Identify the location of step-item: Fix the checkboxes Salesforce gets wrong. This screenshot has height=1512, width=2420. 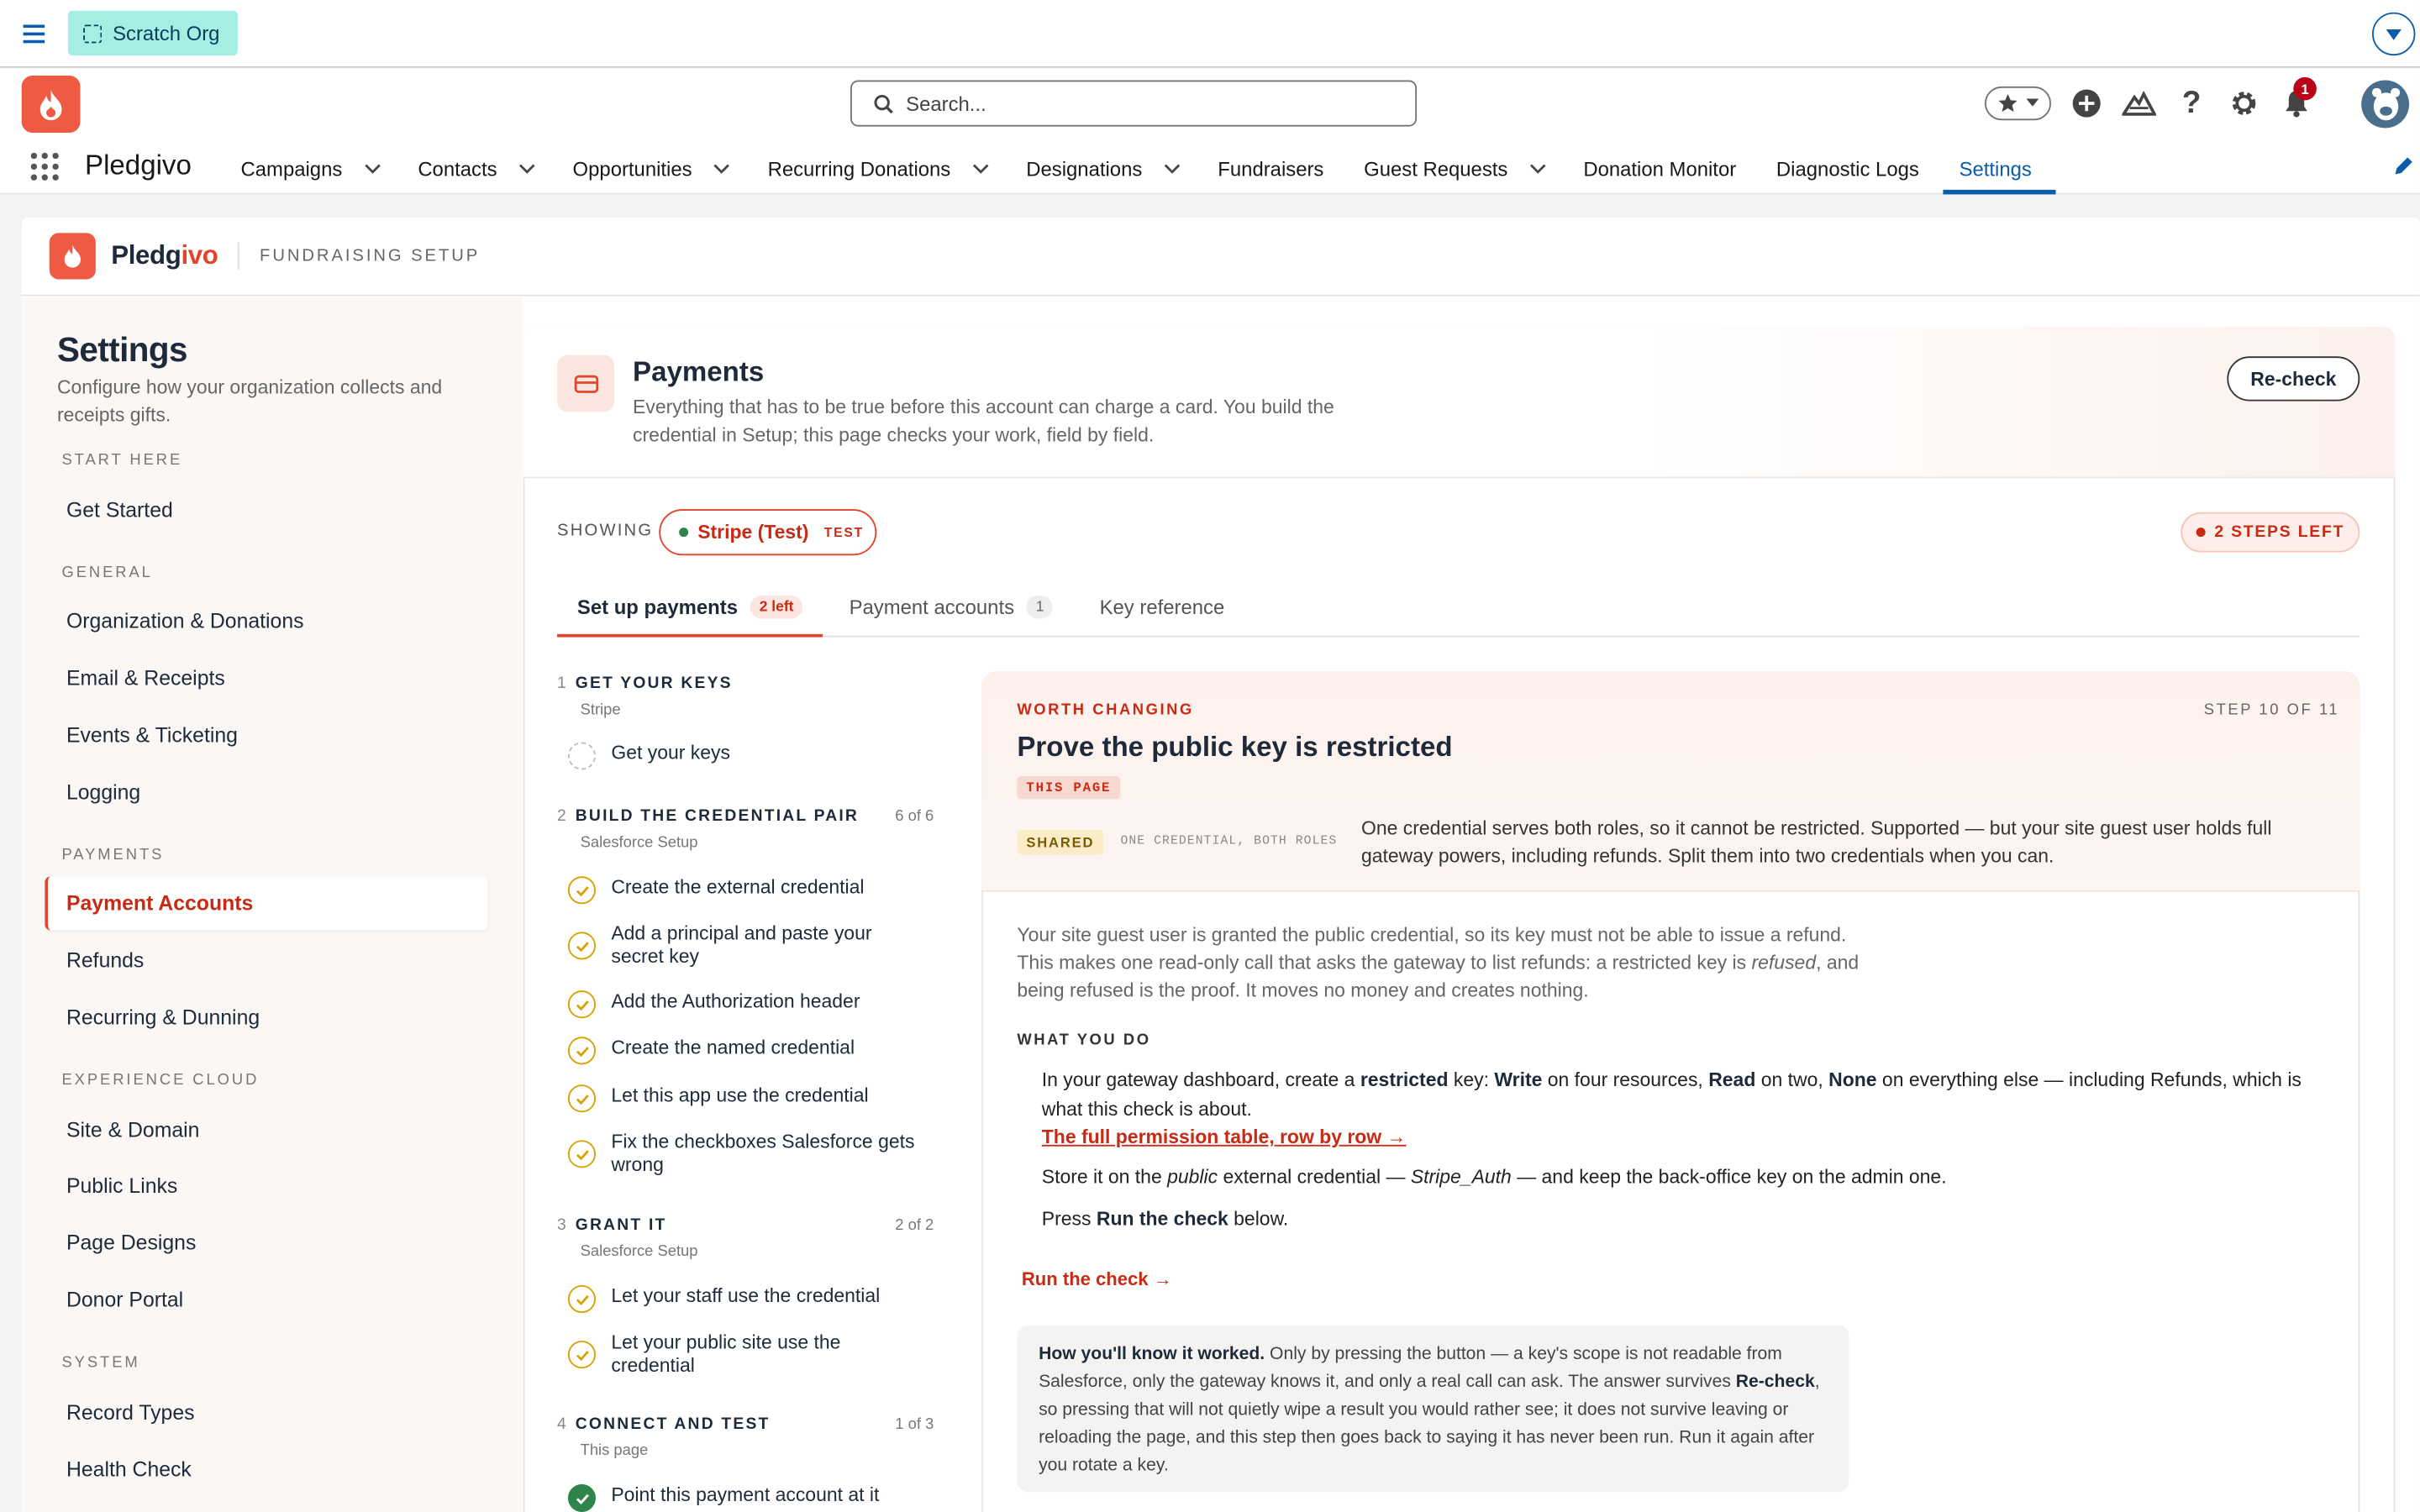
(749, 1154).